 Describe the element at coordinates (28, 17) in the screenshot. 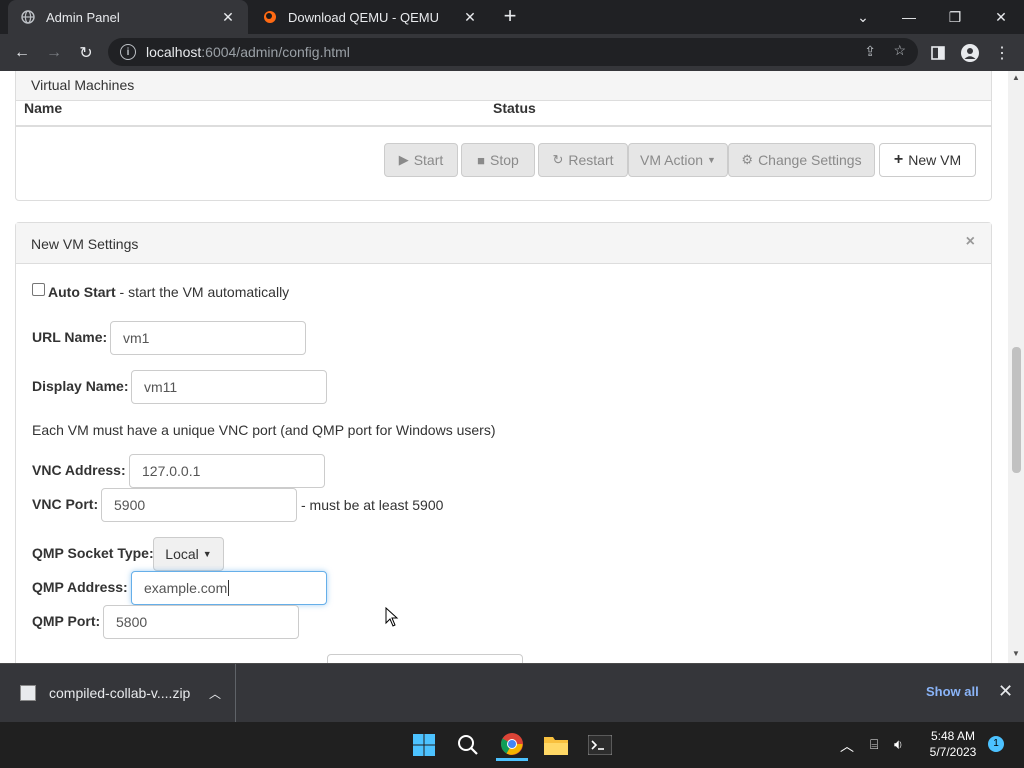

I see `globe-icon` at that location.